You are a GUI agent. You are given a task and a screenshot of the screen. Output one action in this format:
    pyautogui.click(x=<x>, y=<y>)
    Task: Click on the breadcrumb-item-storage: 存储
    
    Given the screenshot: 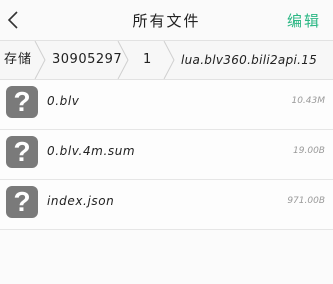 What is the action you would take?
    pyautogui.click(x=18, y=60)
    